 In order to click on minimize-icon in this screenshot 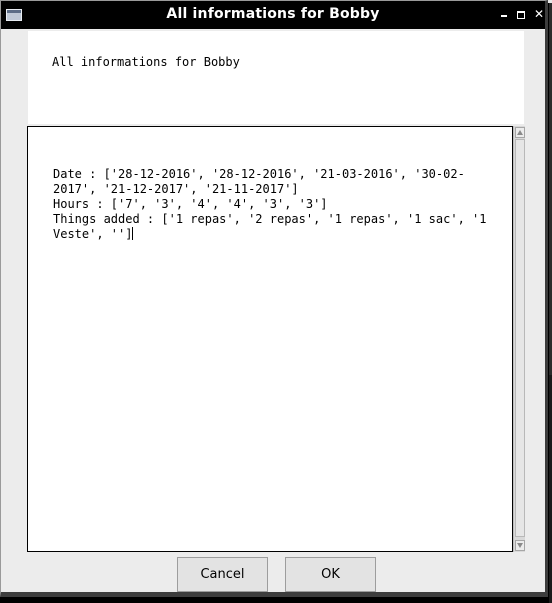, I will do `click(504, 14)`.